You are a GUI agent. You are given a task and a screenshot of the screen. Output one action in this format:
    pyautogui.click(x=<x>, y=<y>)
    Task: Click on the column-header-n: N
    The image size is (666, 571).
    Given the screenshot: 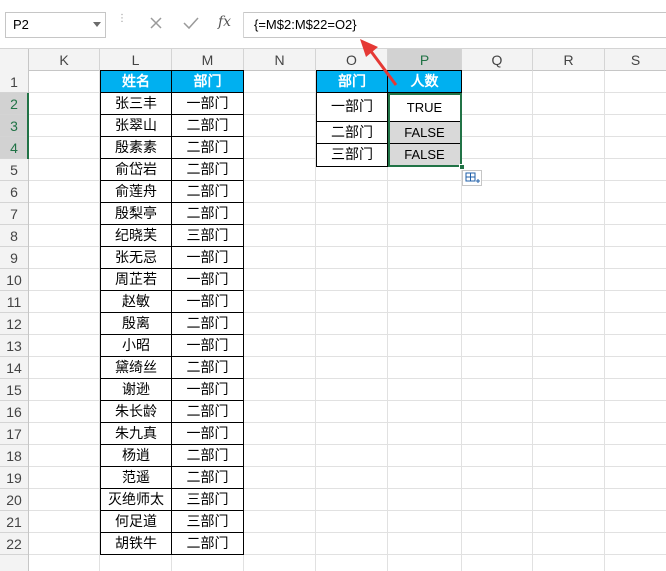 What is the action you would take?
    pyautogui.click(x=280, y=60)
    